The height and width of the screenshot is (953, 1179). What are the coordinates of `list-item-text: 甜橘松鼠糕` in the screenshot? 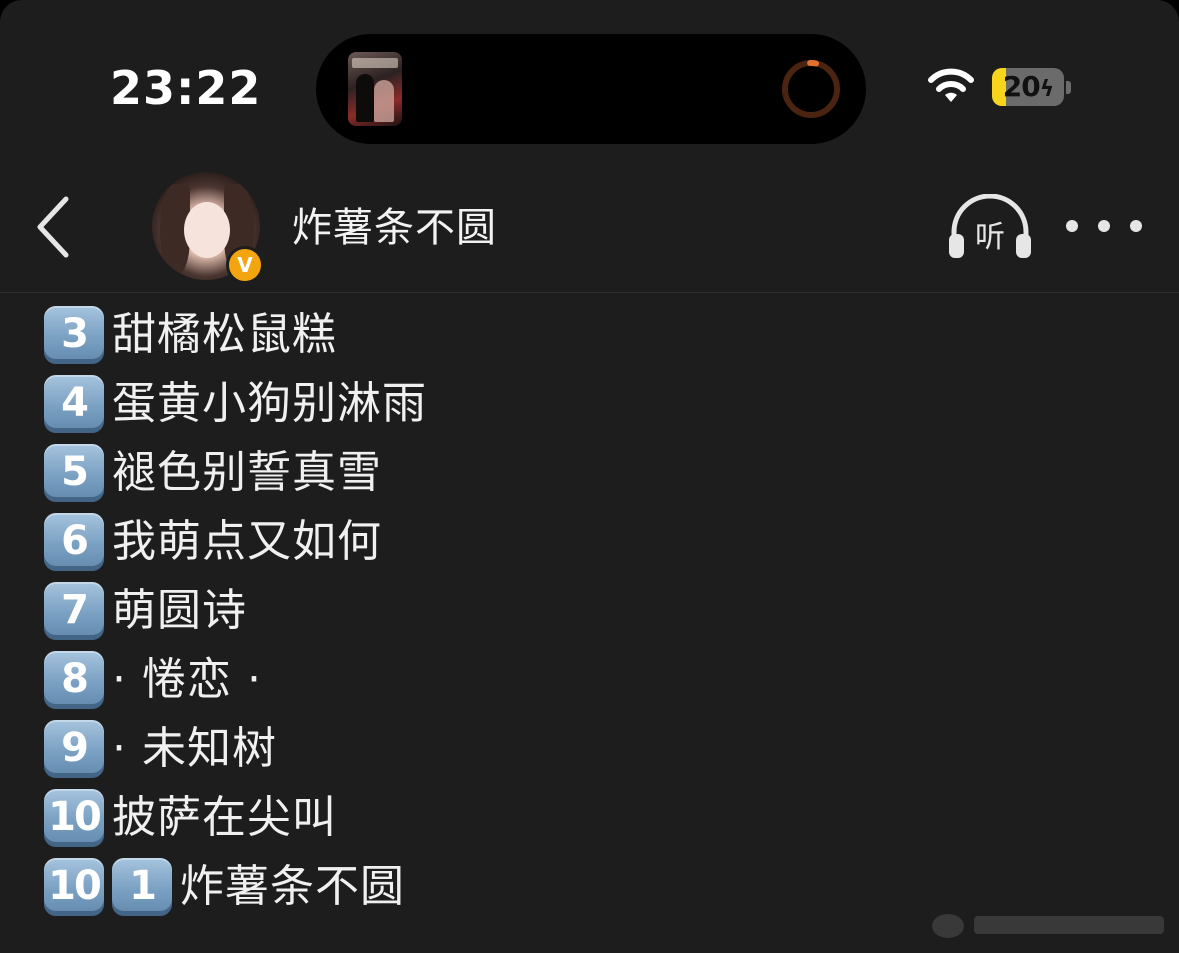 It's located at (224, 334).